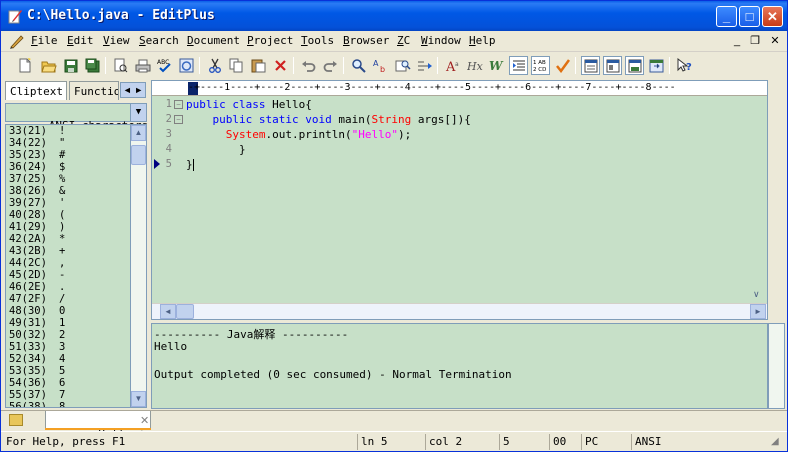 The image size is (788, 452). What do you see at coordinates (68, 239) in the screenshot?
I see `list-item: 42(2A) *` at bounding box center [68, 239].